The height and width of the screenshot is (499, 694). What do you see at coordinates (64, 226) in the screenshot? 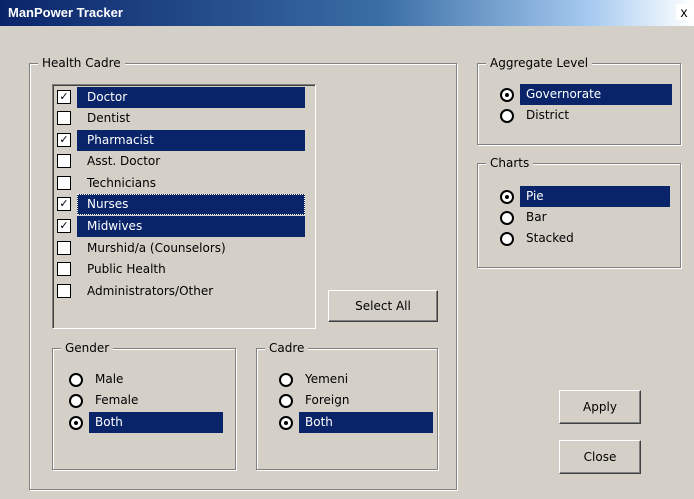
I see `midwives-checkbox: ✓` at bounding box center [64, 226].